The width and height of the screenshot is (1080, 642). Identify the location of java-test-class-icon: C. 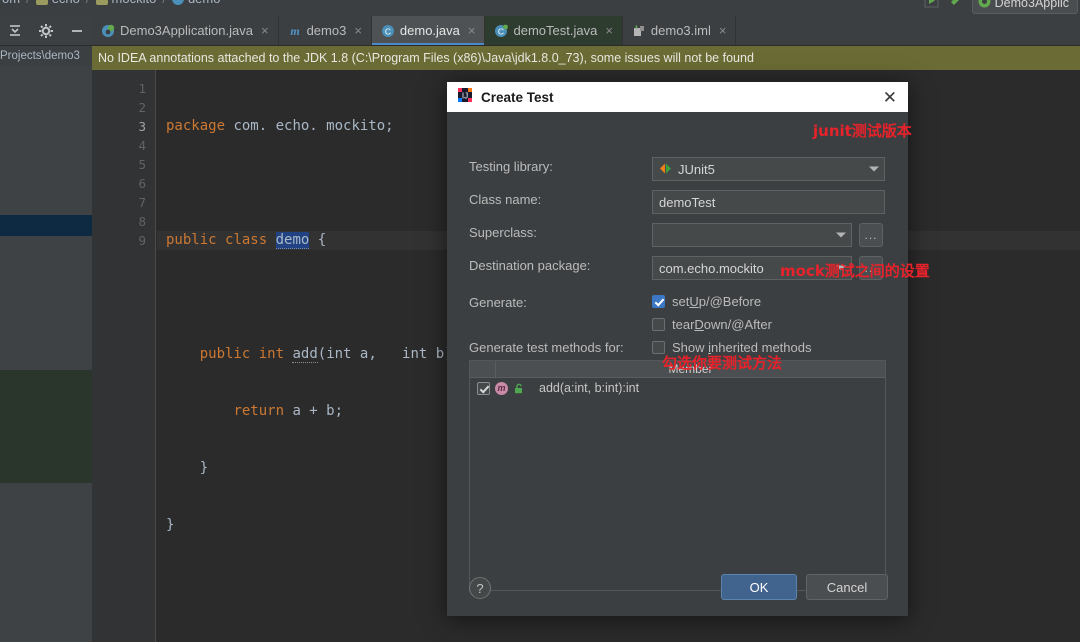
(501, 31).